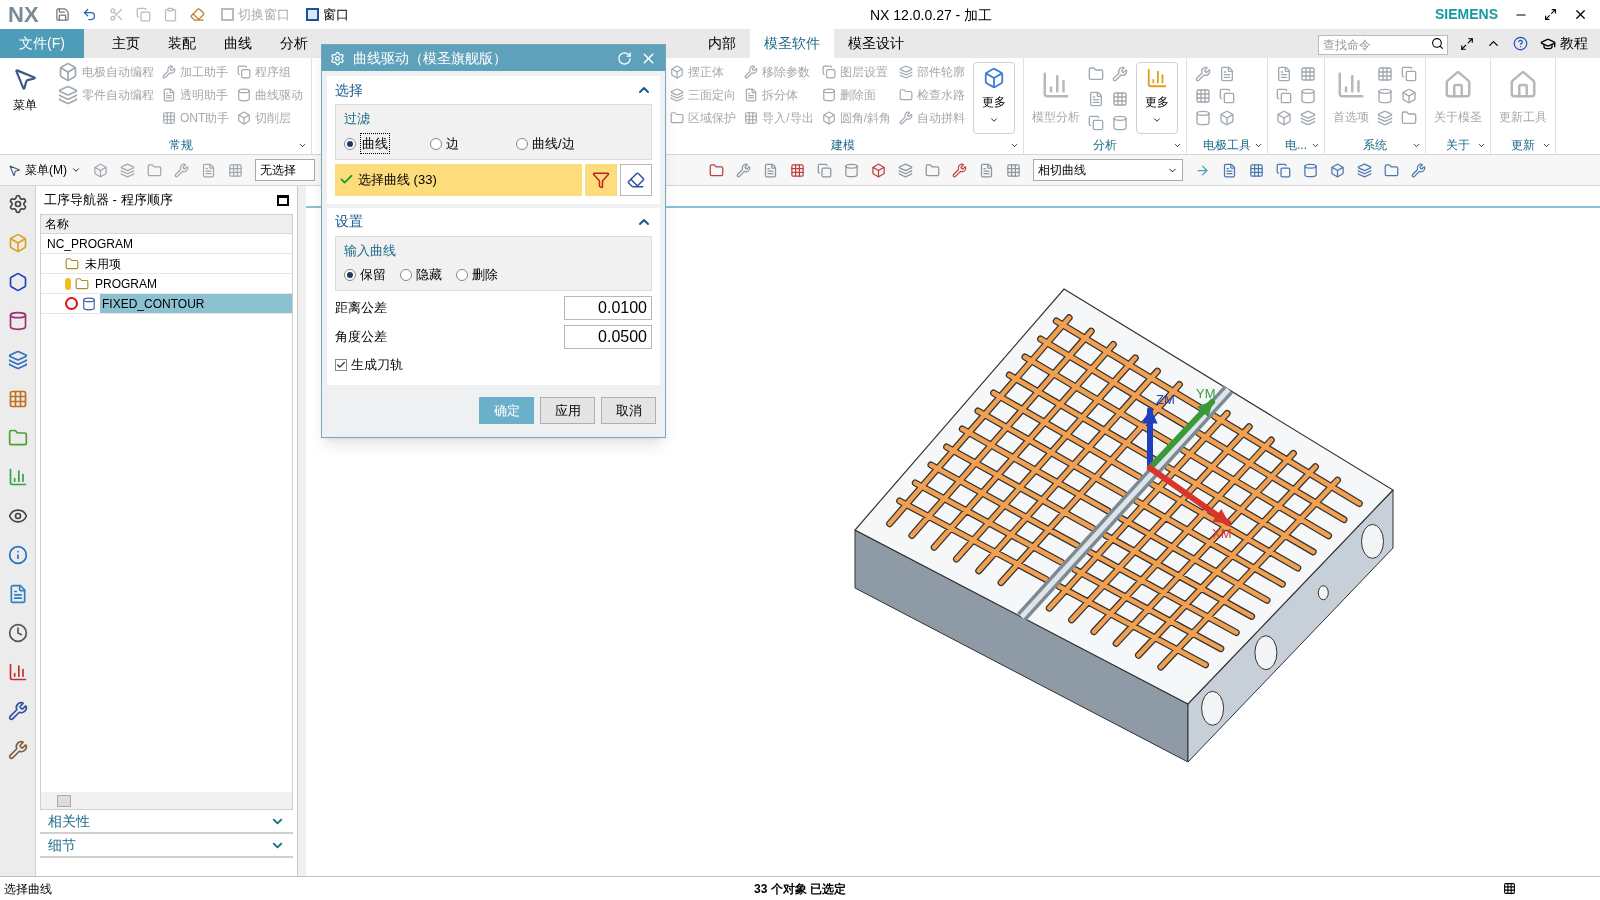  Describe the element at coordinates (197, 14) in the screenshot. I see `eraser-icon` at that location.